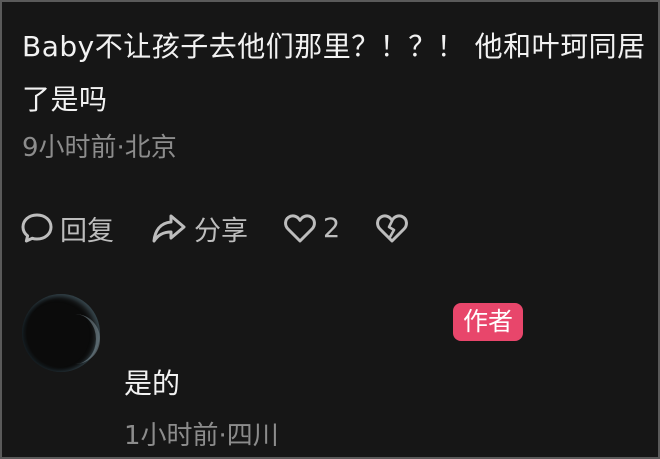  I want to click on comment-bubble-icon, so click(37, 228).